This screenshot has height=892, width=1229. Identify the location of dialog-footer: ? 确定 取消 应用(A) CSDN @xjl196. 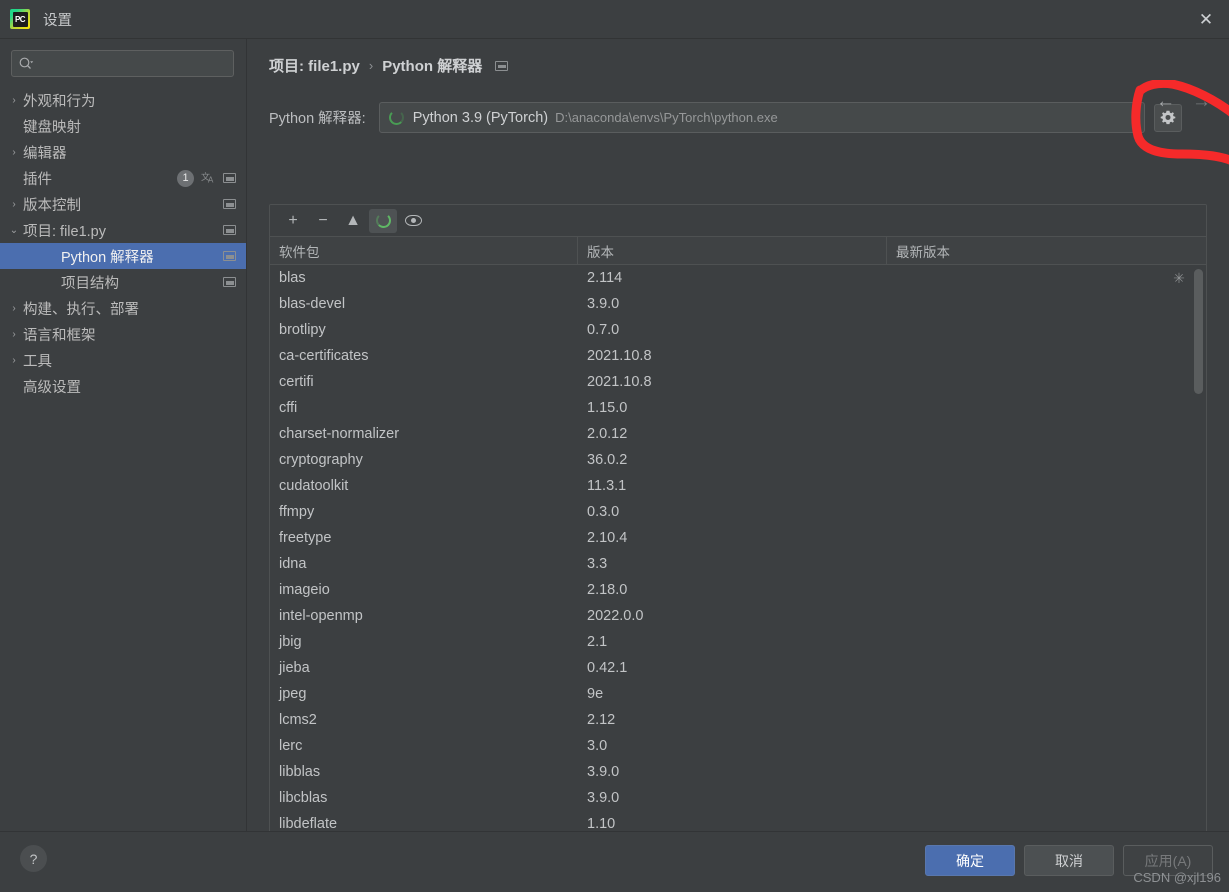
(614, 861).